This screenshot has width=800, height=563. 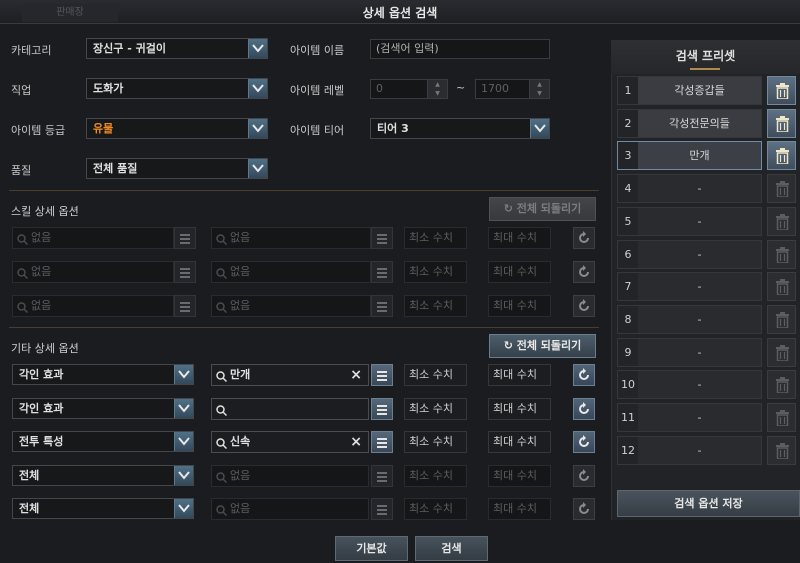 What do you see at coordinates (699, 450) in the screenshot?
I see `preset-name: -` at bounding box center [699, 450].